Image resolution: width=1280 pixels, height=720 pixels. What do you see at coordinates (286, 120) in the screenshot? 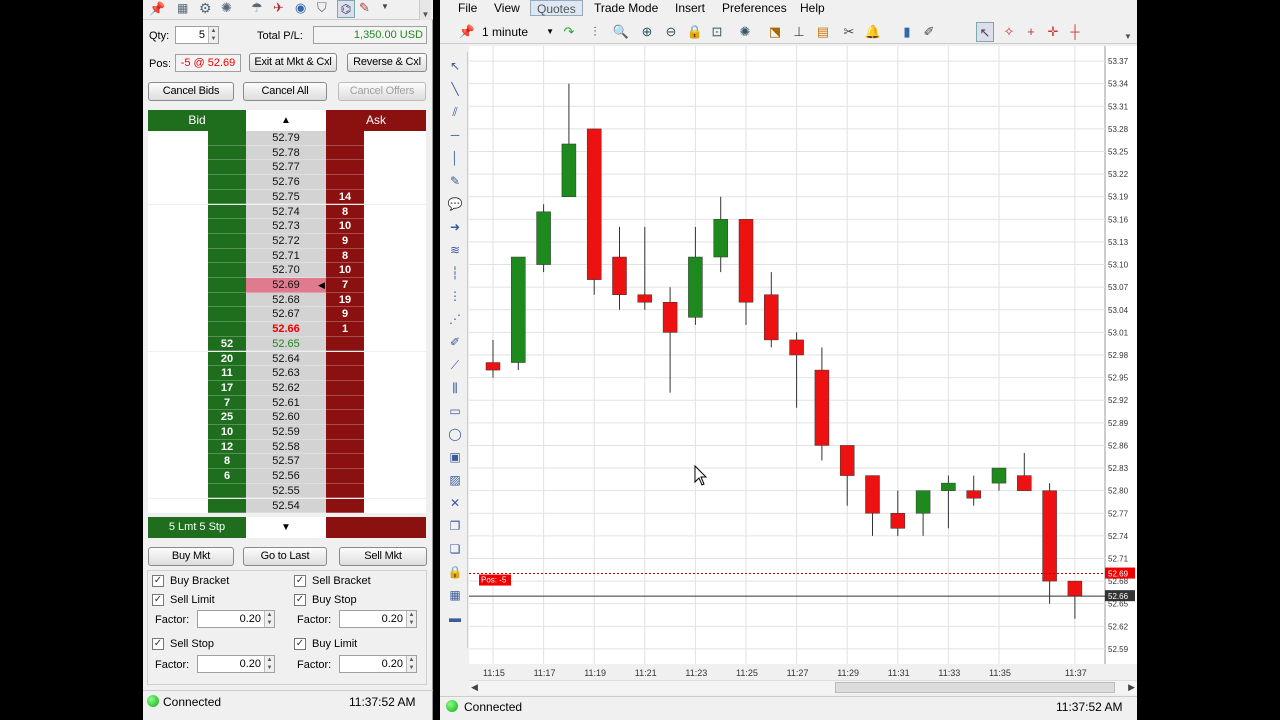
I see `scroll-up-button: ▲` at bounding box center [286, 120].